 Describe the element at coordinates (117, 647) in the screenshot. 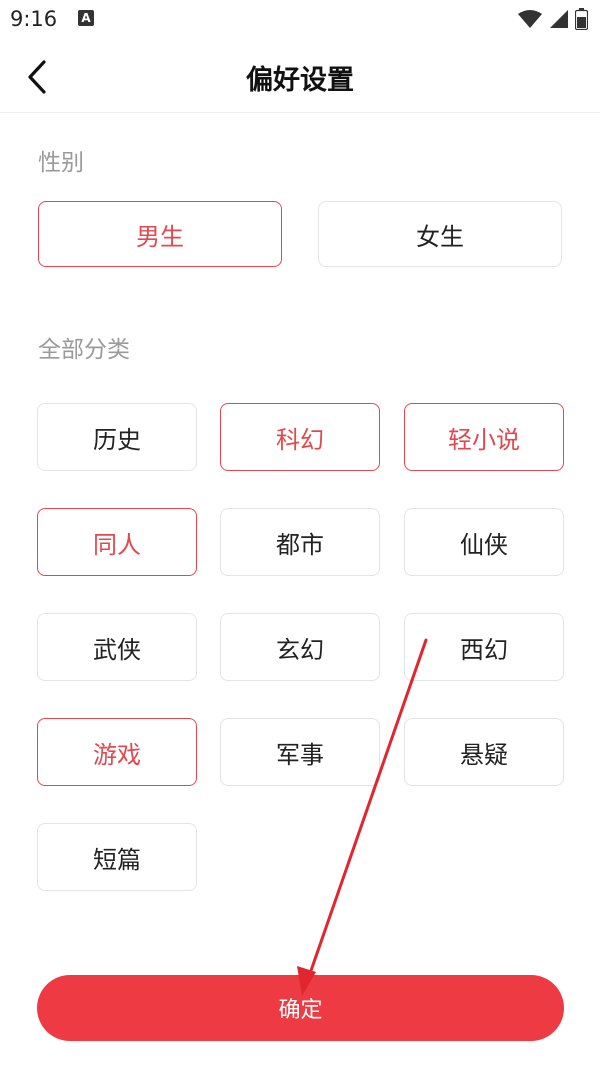

I see `category-option-wuxia: 武侠` at that location.